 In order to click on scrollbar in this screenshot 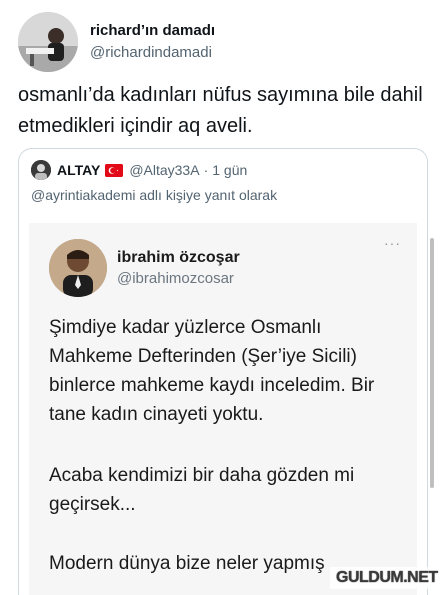, I will do `click(432, 363)`.